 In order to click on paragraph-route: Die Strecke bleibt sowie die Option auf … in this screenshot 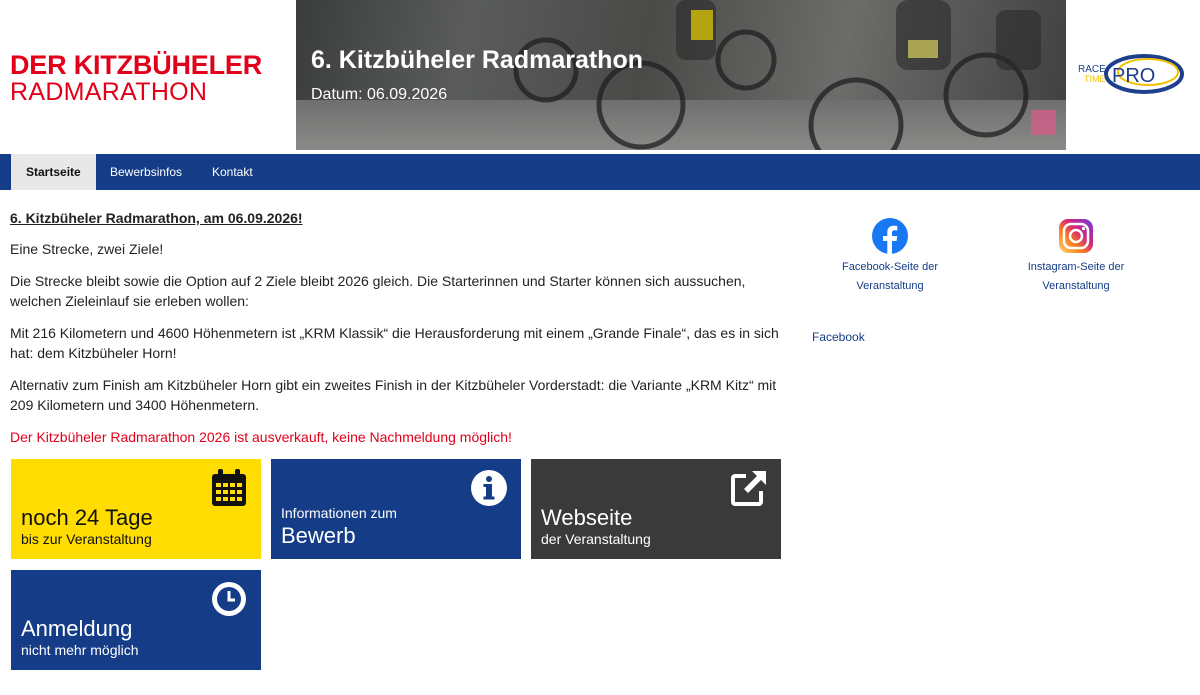, I will do `click(378, 291)`.